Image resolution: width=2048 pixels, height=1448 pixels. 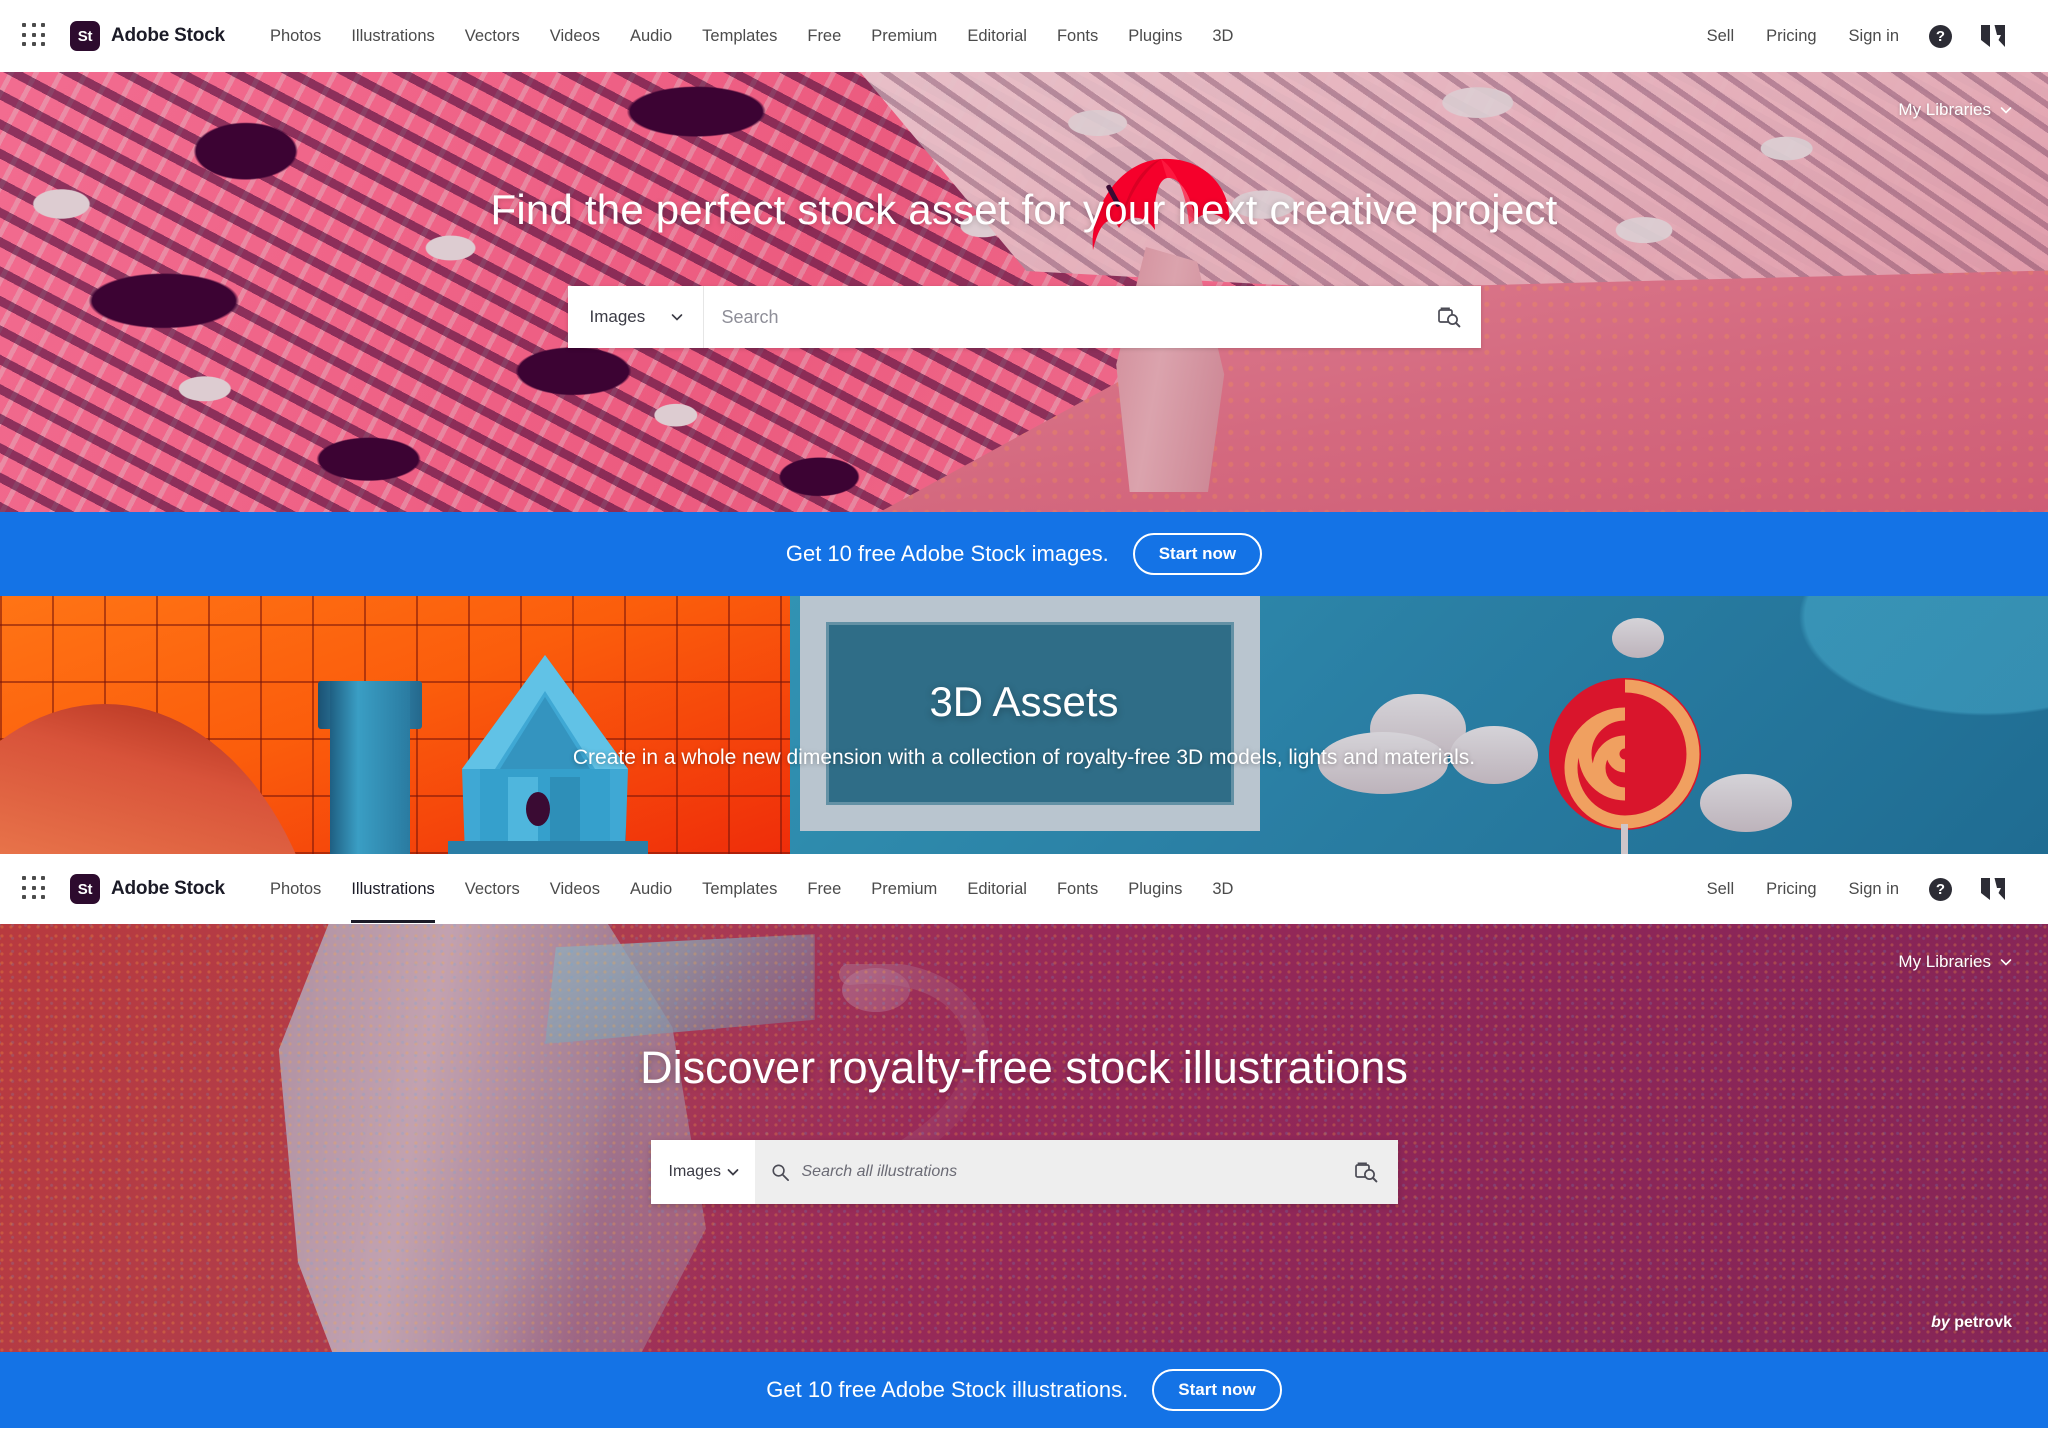 I want to click on nav-item-premium: Premium, so click(x=904, y=36).